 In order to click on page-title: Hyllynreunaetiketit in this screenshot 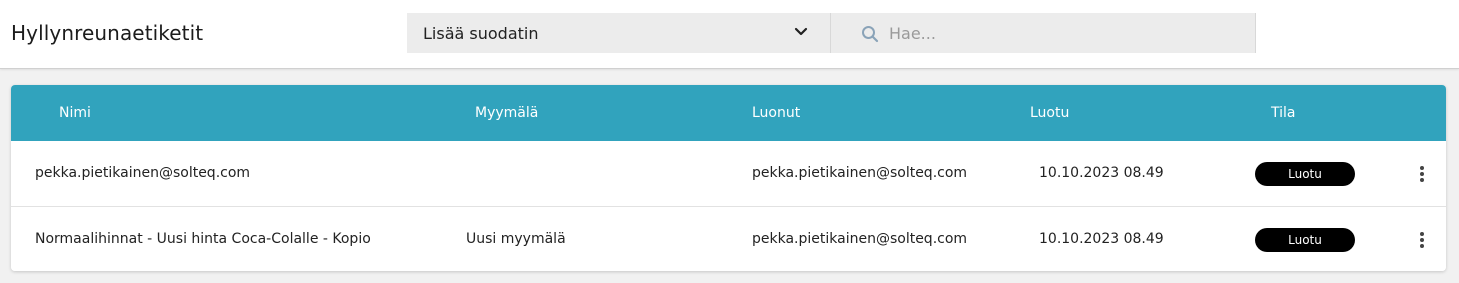, I will do `click(107, 33)`.